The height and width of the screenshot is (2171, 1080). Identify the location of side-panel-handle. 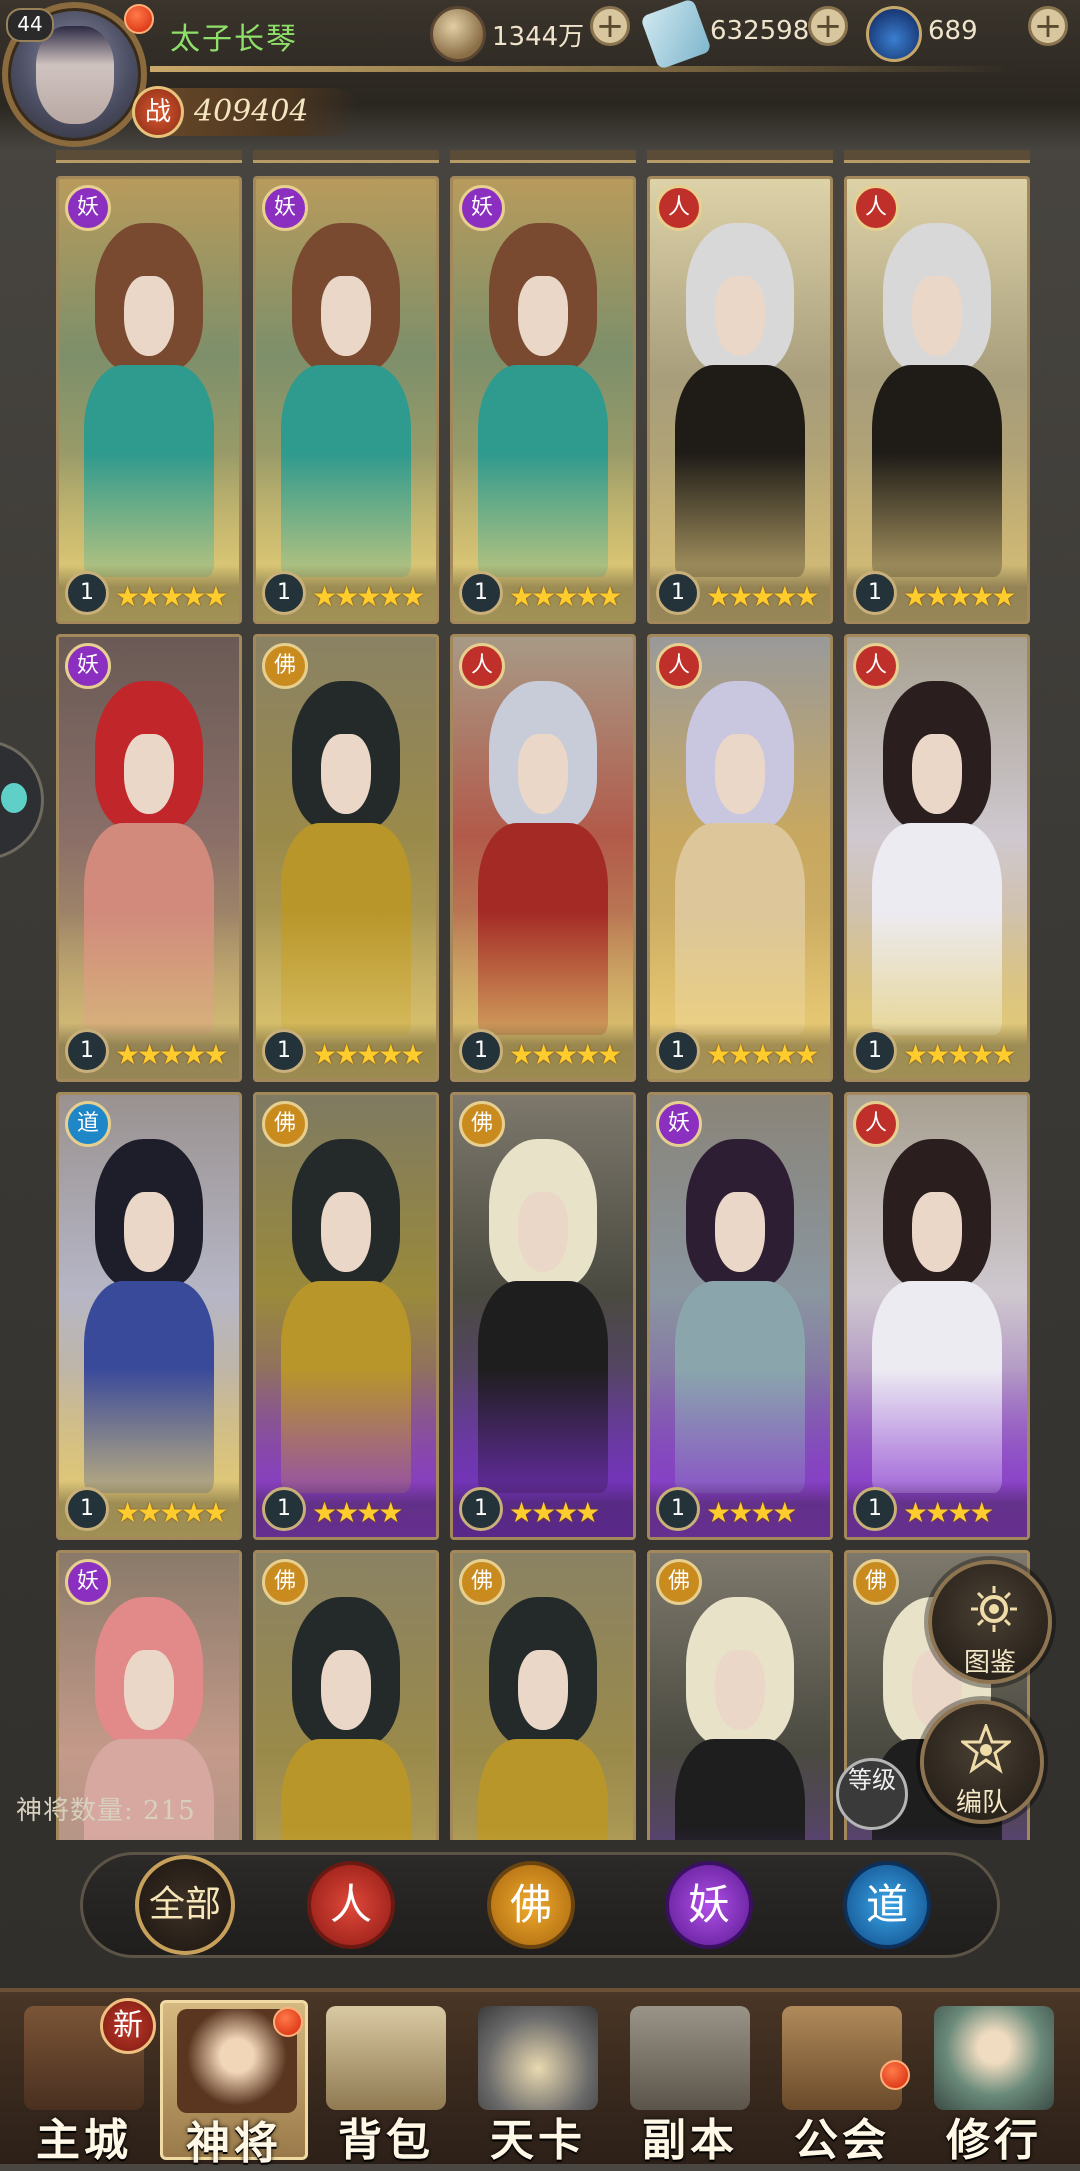
(22, 800).